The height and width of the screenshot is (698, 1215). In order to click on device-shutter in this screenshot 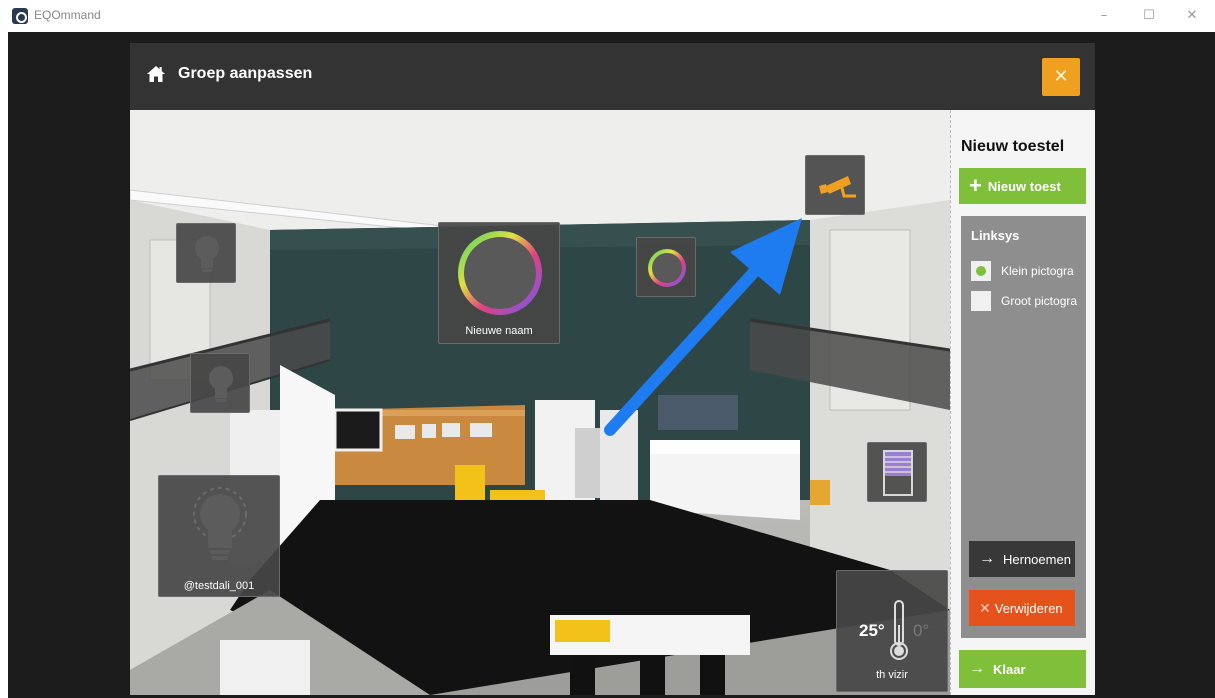, I will do `click(897, 472)`.